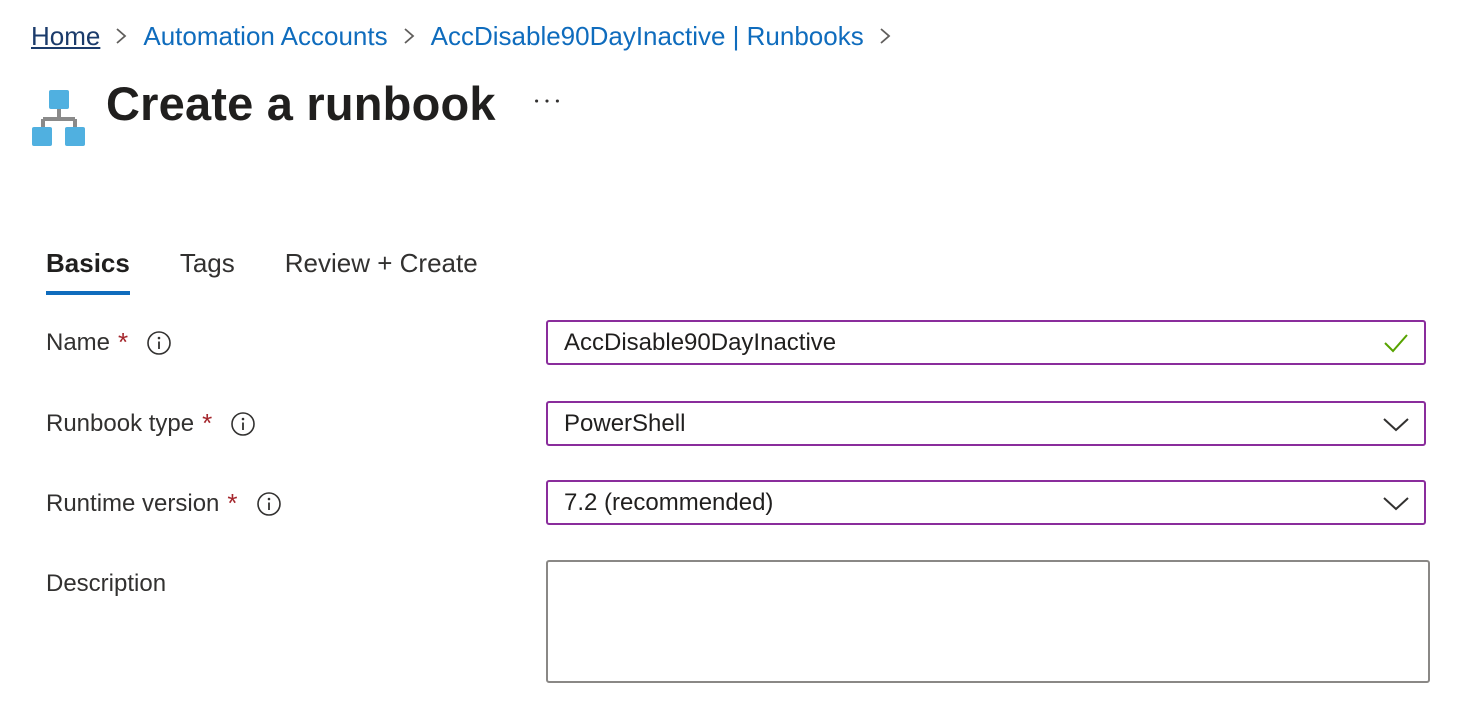 Image resolution: width=1458 pixels, height=726 pixels. I want to click on runtime-version-label: Runtime version, so click(133, 503).